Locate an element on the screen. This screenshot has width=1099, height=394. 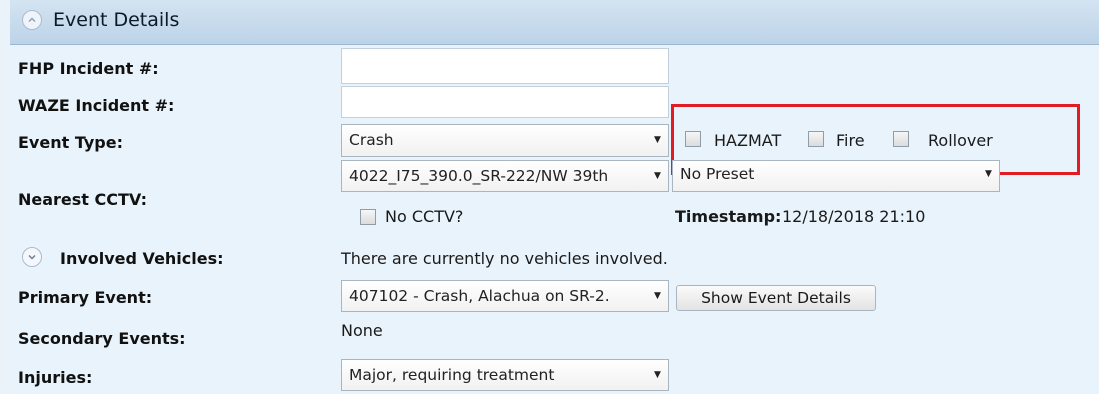
cctv-camera-select: 4022_I75_390.0_SR-222/NW 39th ▼ is located at coordinates (505, 176).